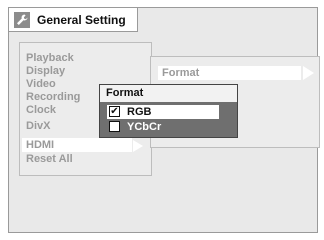 The height and width of the screenshot is (240, 324). I want to click on menu-item-hdmi: HDMI, so click(40, 145).